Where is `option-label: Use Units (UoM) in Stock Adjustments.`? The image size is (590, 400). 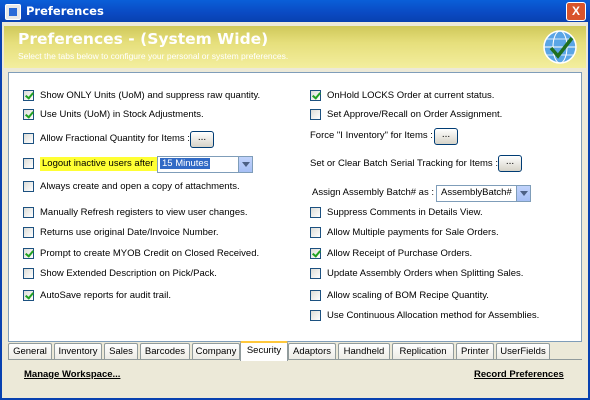 option-label: Use Units (UoM) in Stock Adjustments. is located at coordinates (122, 114).